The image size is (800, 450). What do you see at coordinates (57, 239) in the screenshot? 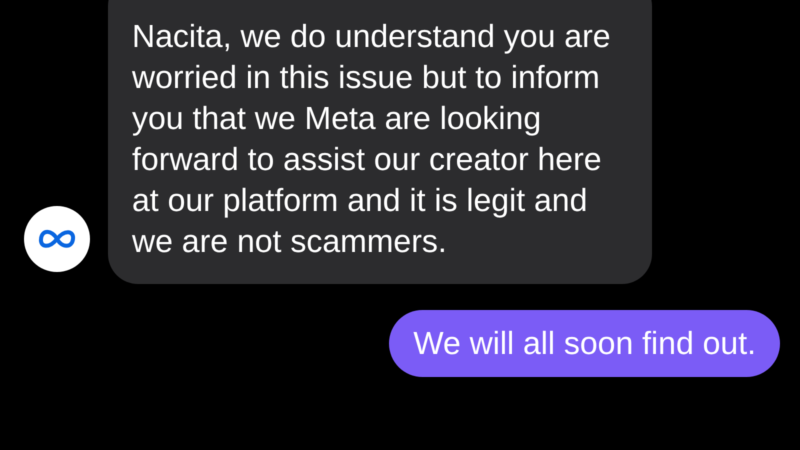
I see `loop-icon` at bounding box center [57, 239].